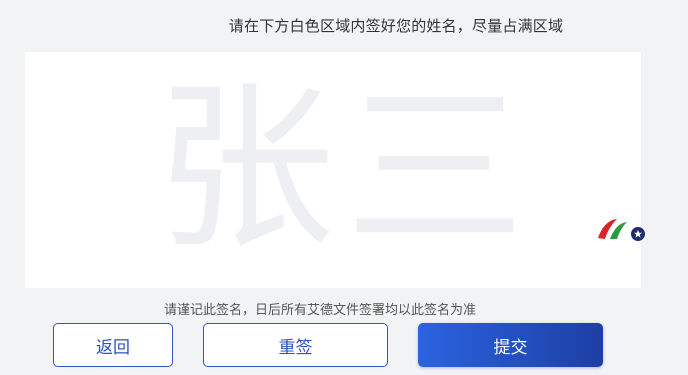 The image size is (688, 375). I want to click on re-sign-button: 重签, so click(295, 345).